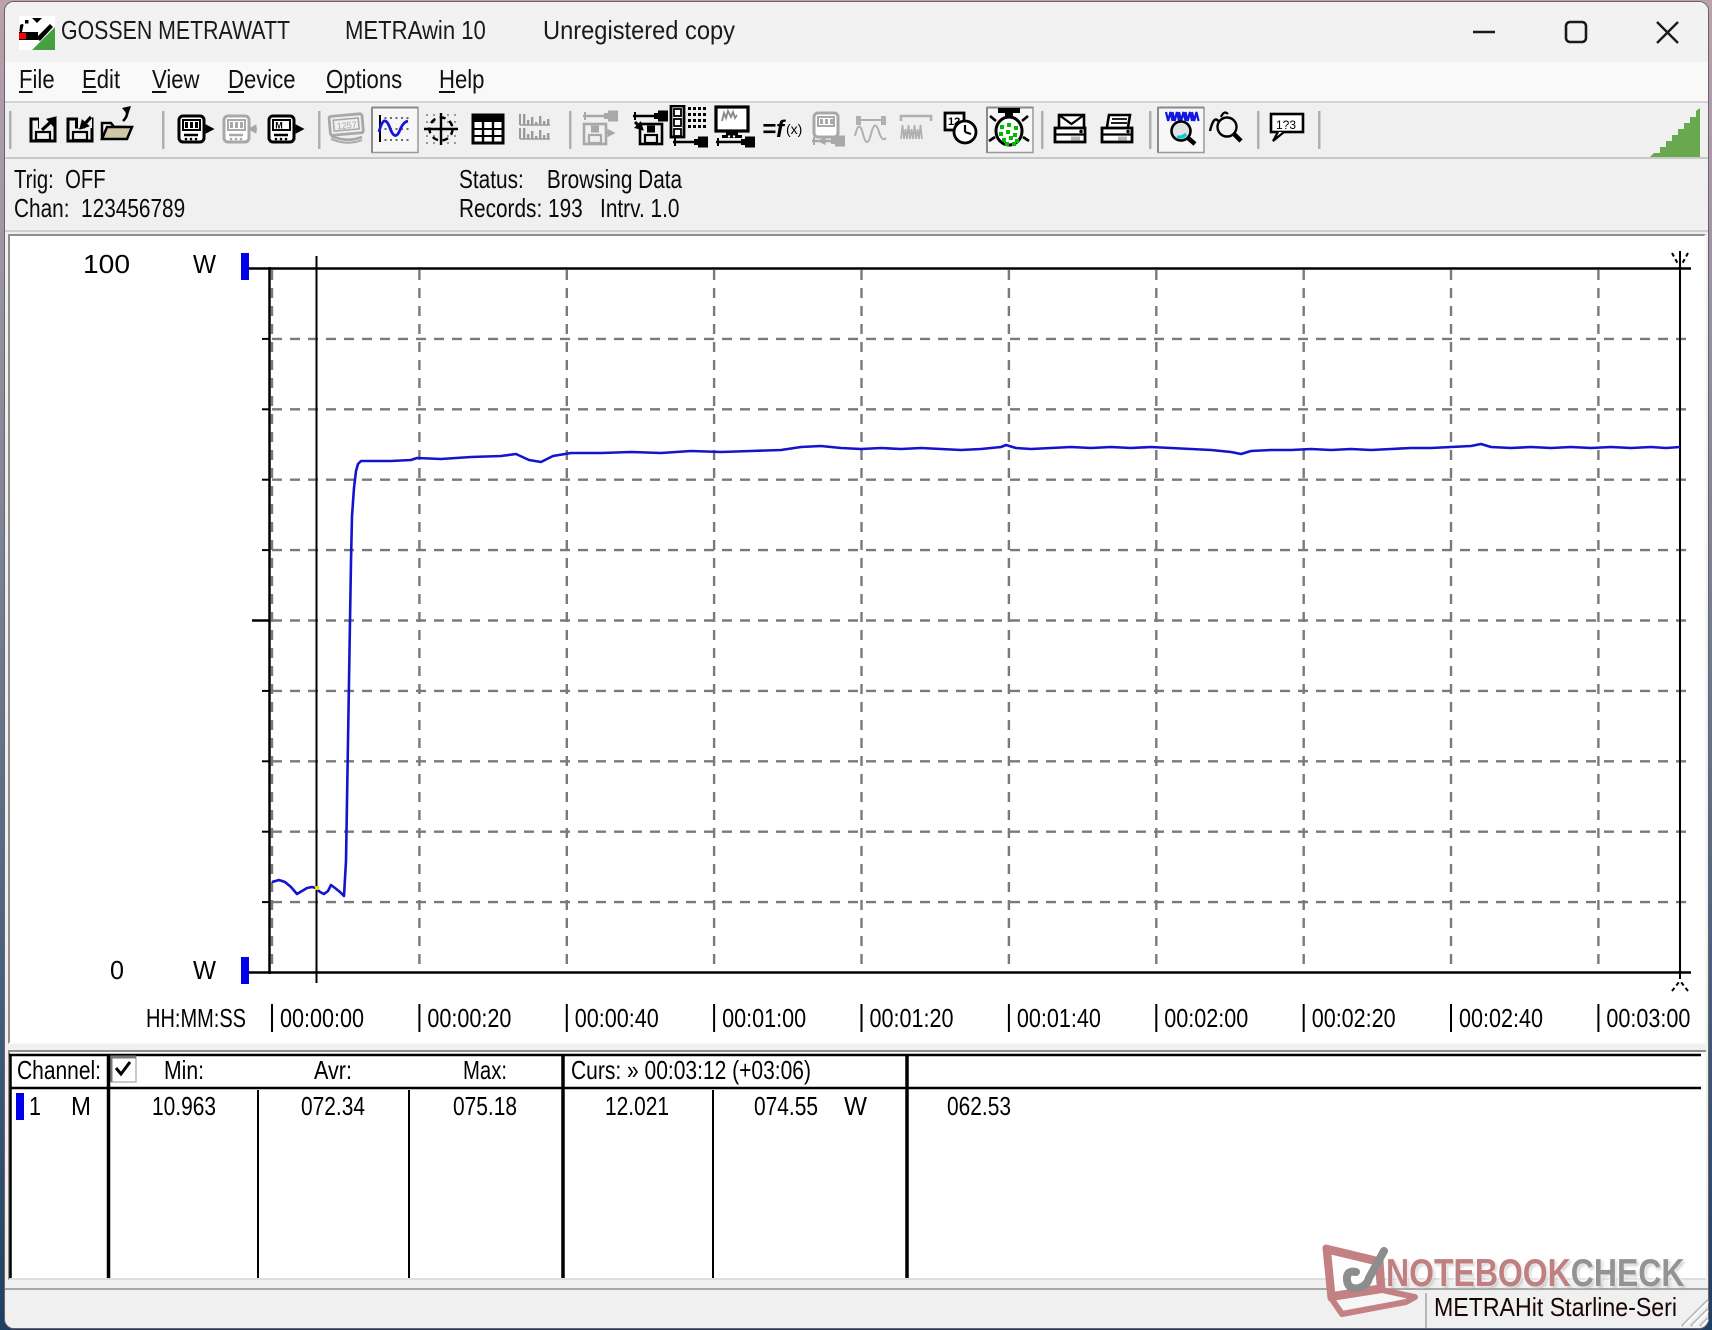 The height and width of the screenshot is (1330, 1712). I want to click on svg-text: 1, so click(35, 1106).